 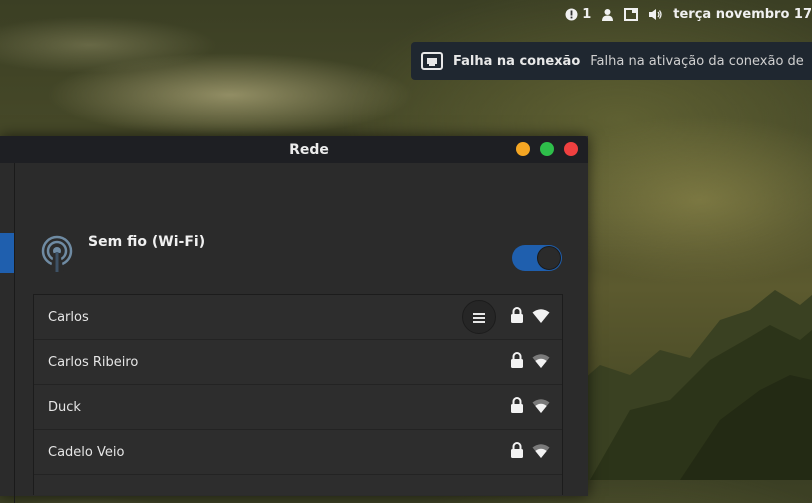 What do you see at coordinates (571, 14) in the screenshot?
I see `alert-icon` at bounding box center [571, 14].